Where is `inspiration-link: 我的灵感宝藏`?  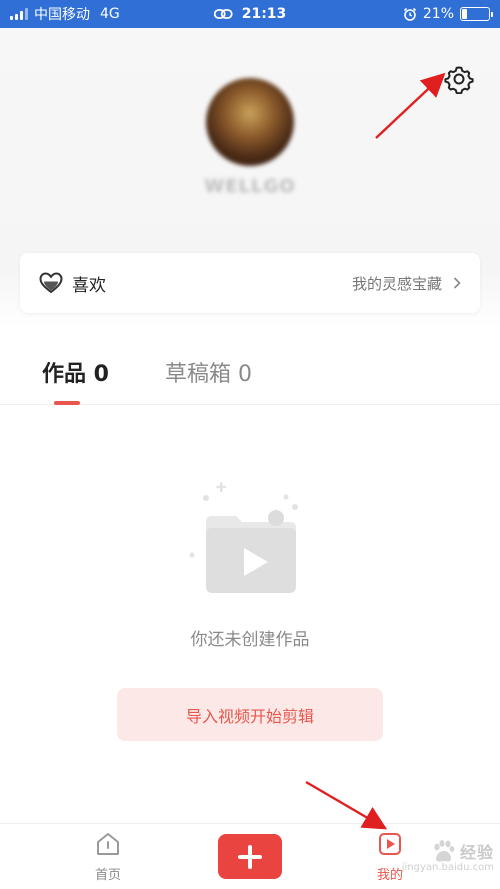 inspiration-link: 我的灵感宝藏 is located at coordinates (407, 283).